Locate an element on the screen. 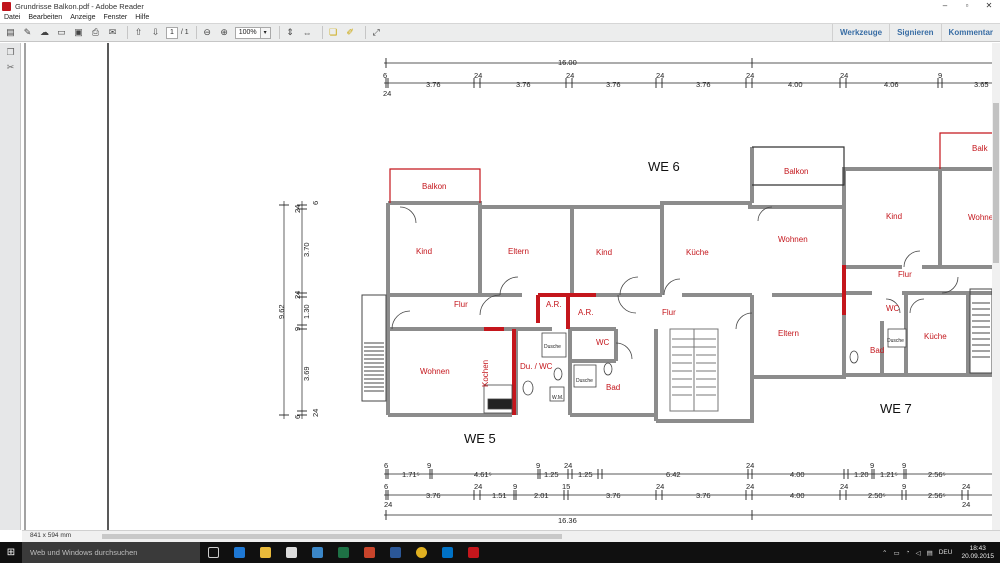 The width and height of the screenshot is (1000, 563). adobe-reader-icon is located at coordinates (6, 6).